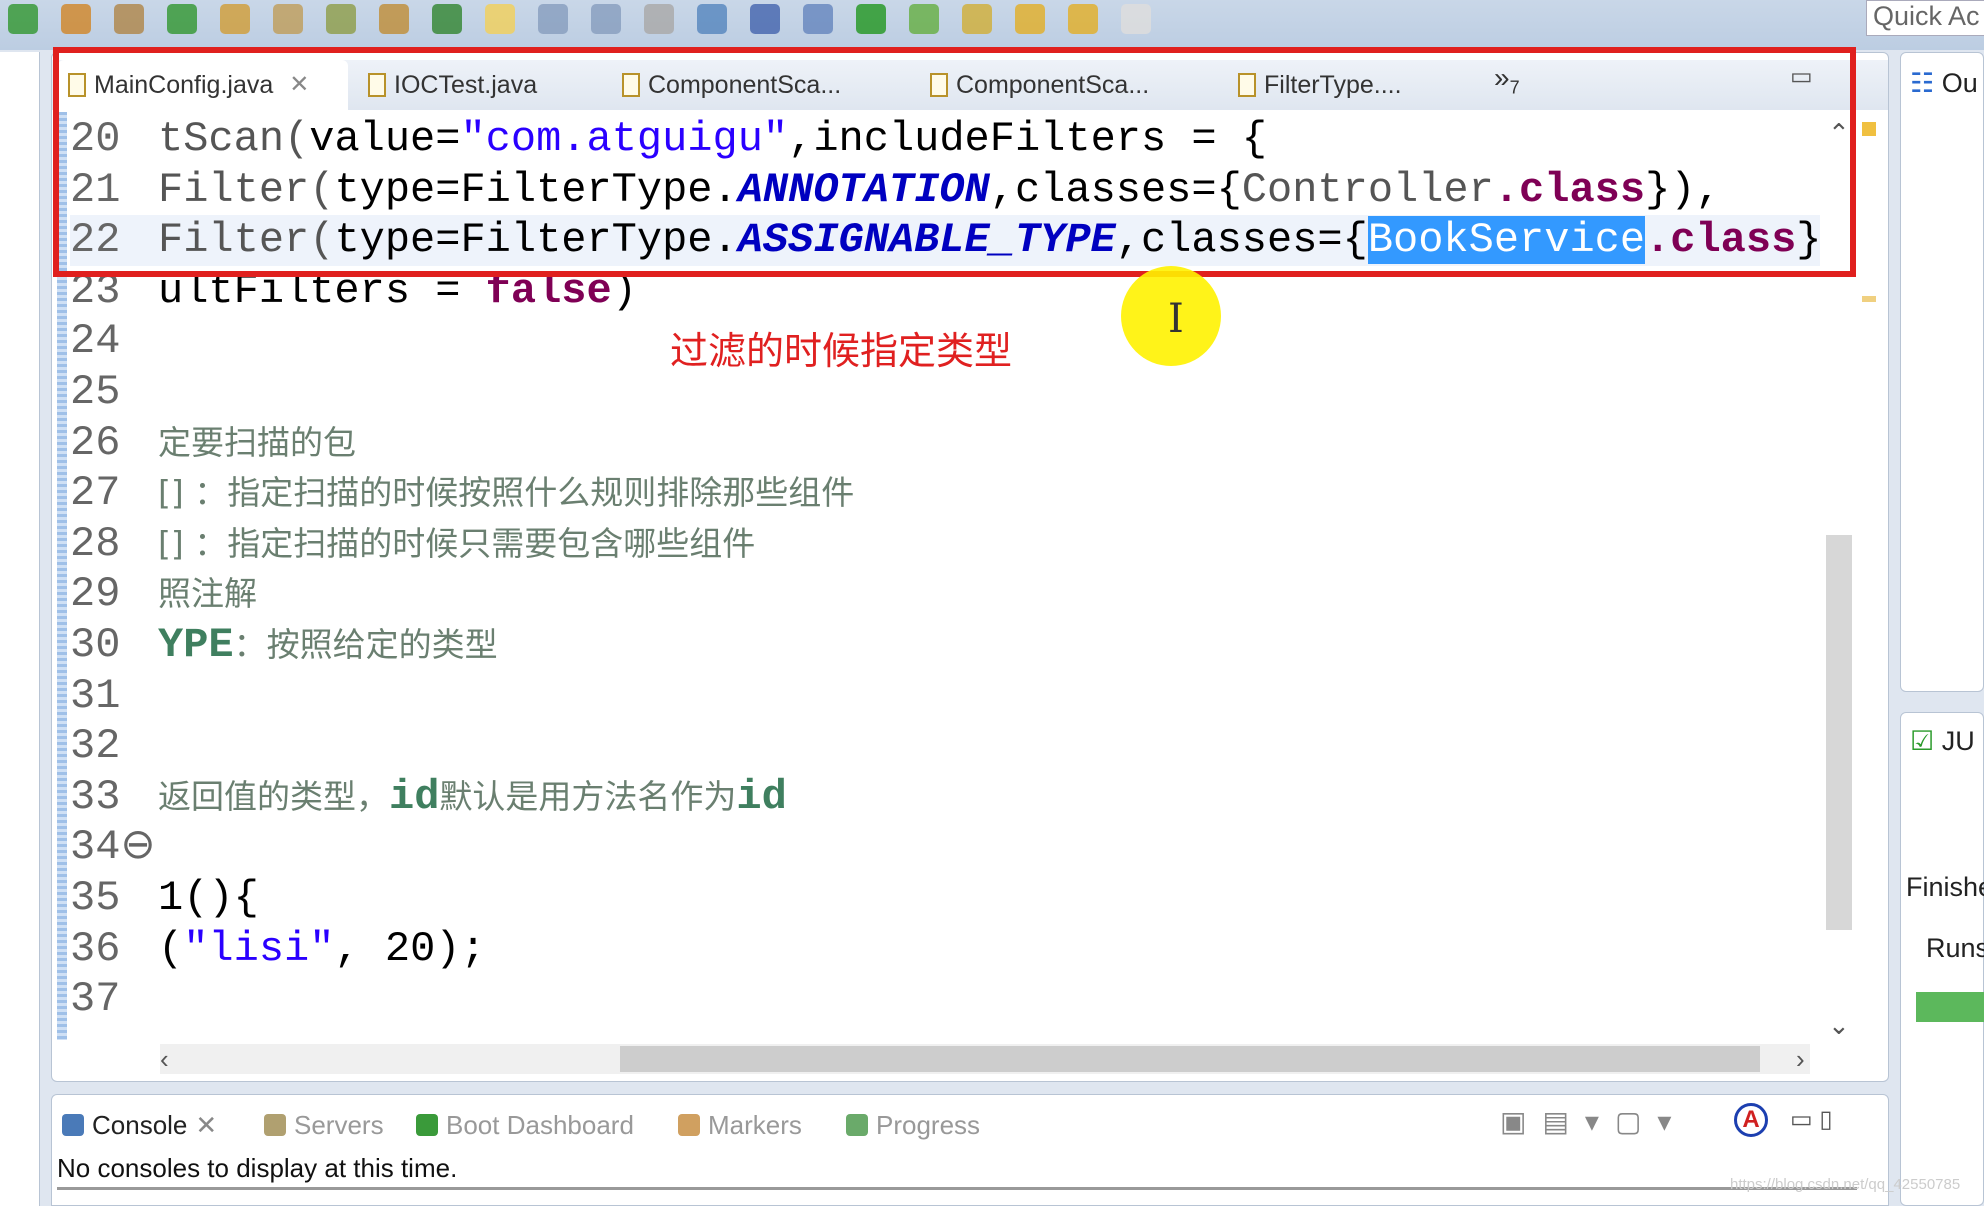  What do you see at coordinates (1176, 319) in the screenshot?
I see `text-cursor-icon: I` at bounding box center [1176, 319].